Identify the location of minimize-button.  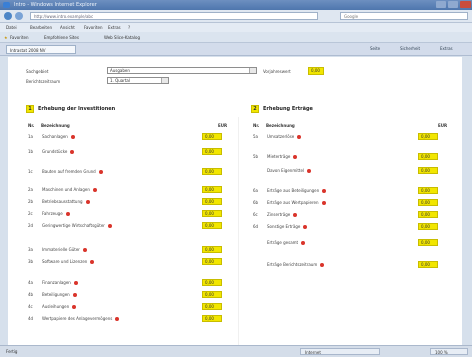
(441, 4).